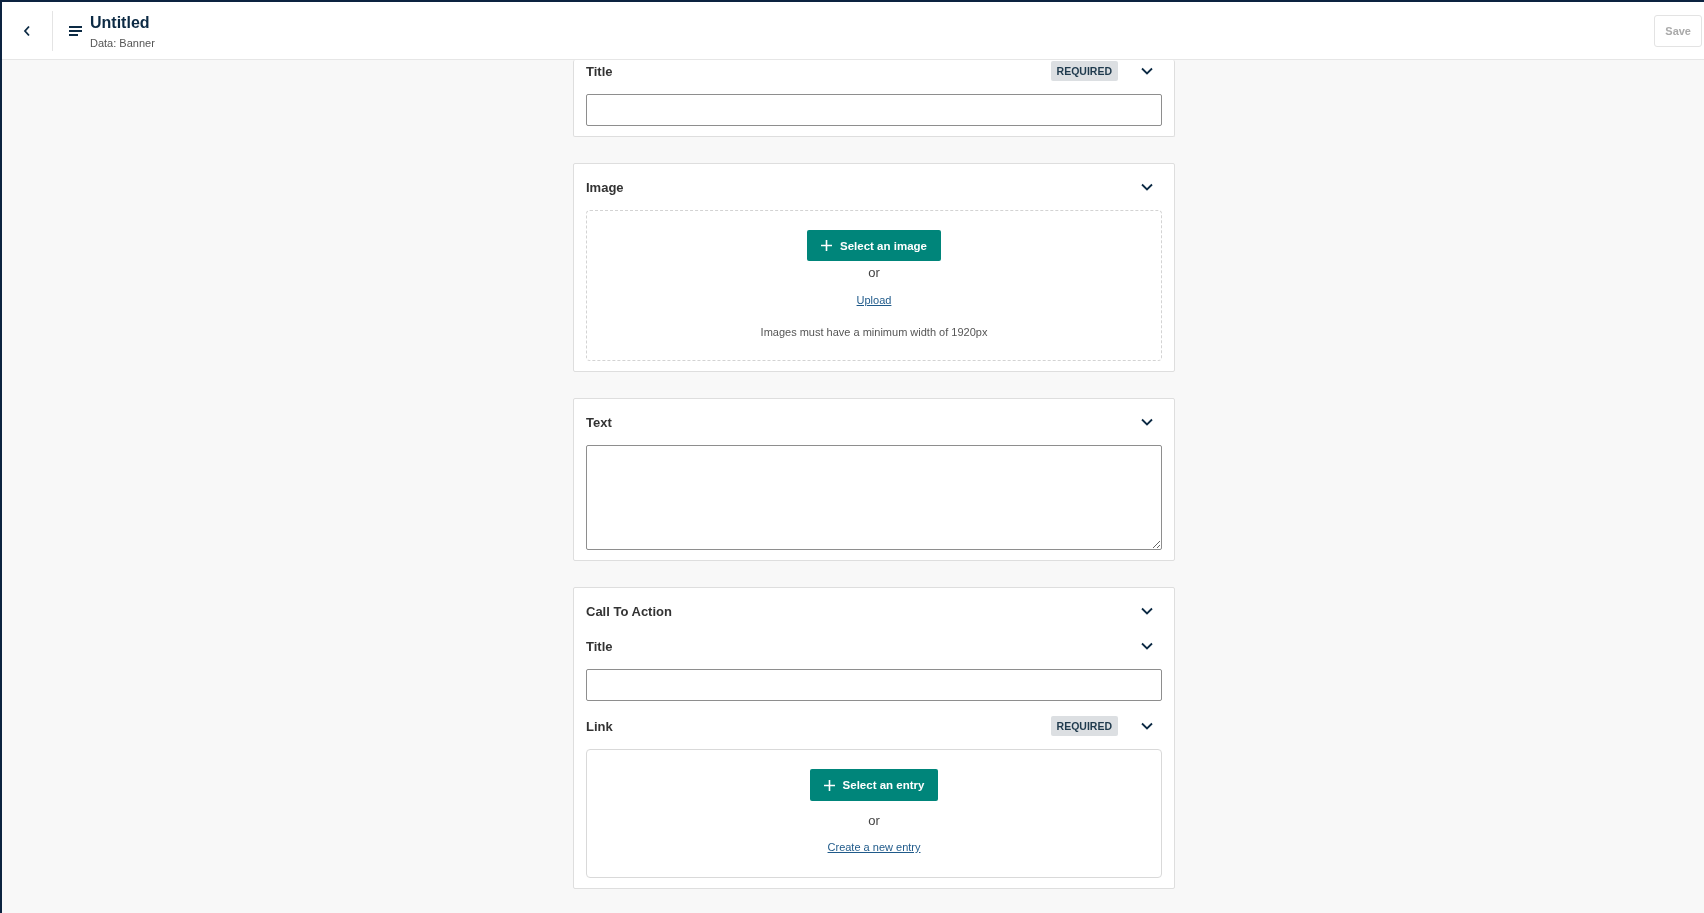 The height and width of the screenshot is (913, 1704). I want to click on text-area, so click(874, 497).